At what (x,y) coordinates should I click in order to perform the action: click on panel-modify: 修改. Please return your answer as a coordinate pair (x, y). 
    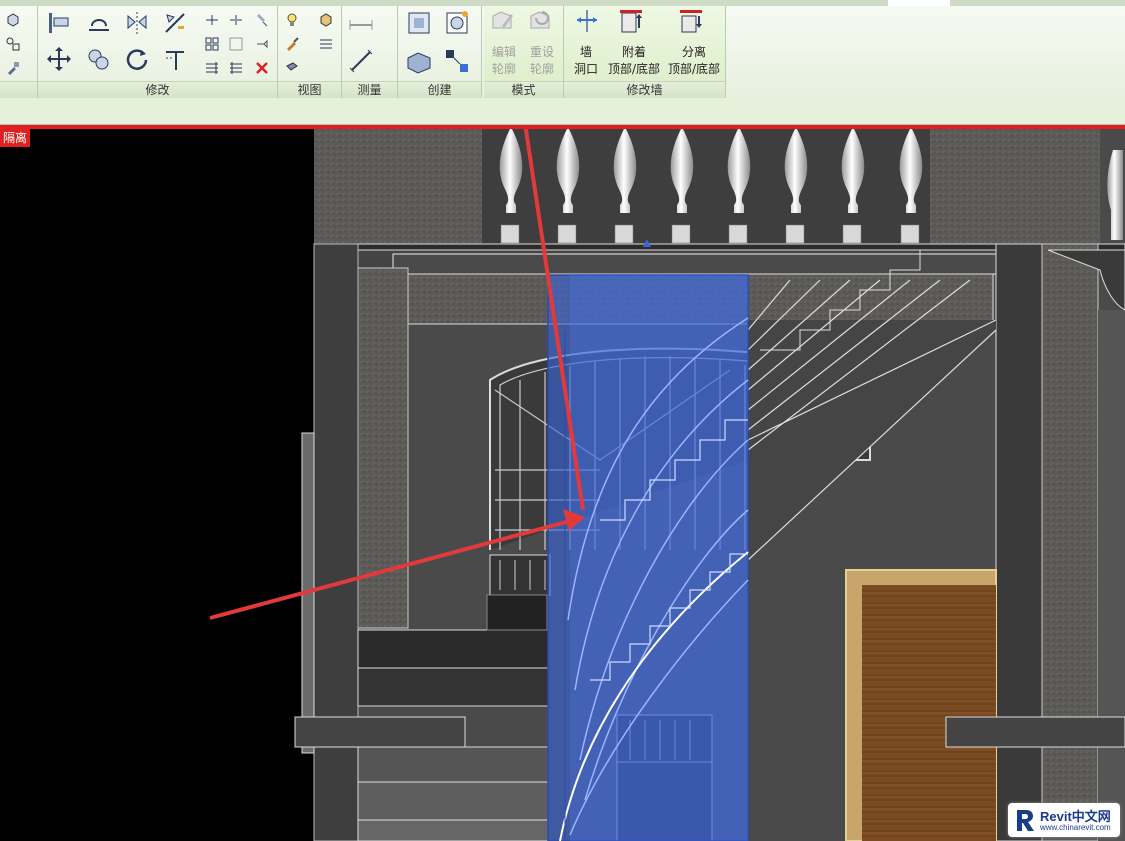
    Looking at the image, I should click on (158, 52).